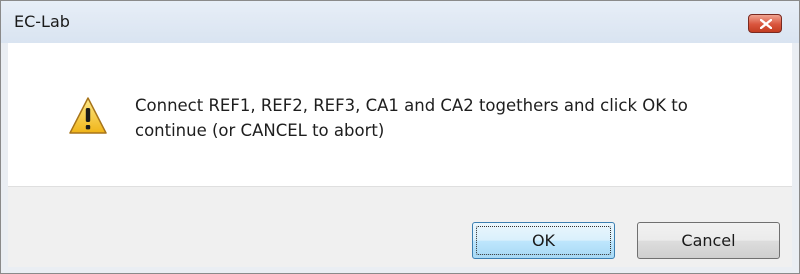 The width and height of the screenshot is (800, 274). Describe the element at coordinates (88, 115) in the screenshot. I see `warning-icon` at that location.